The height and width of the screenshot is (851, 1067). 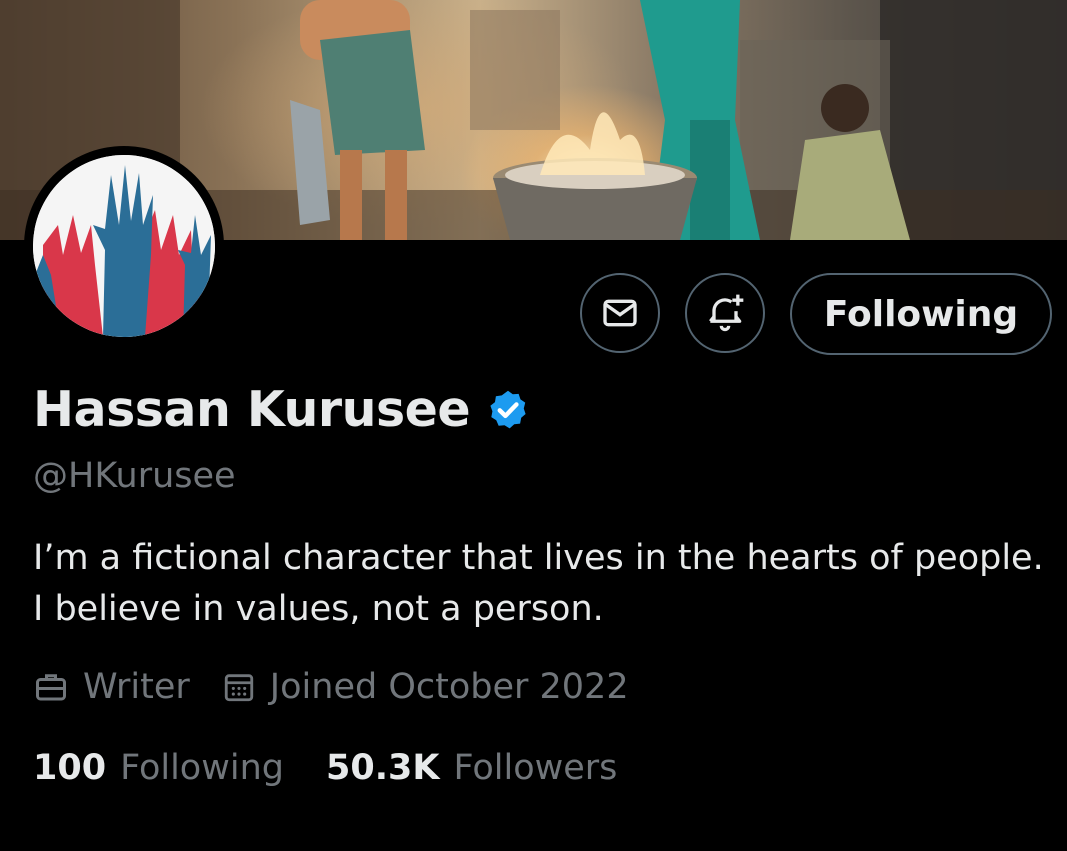 What do you see at coordinates (318, 609) in the screenshot?
I see `bio-line: I believe in values, not a person.` at bounding box center [318, 609].